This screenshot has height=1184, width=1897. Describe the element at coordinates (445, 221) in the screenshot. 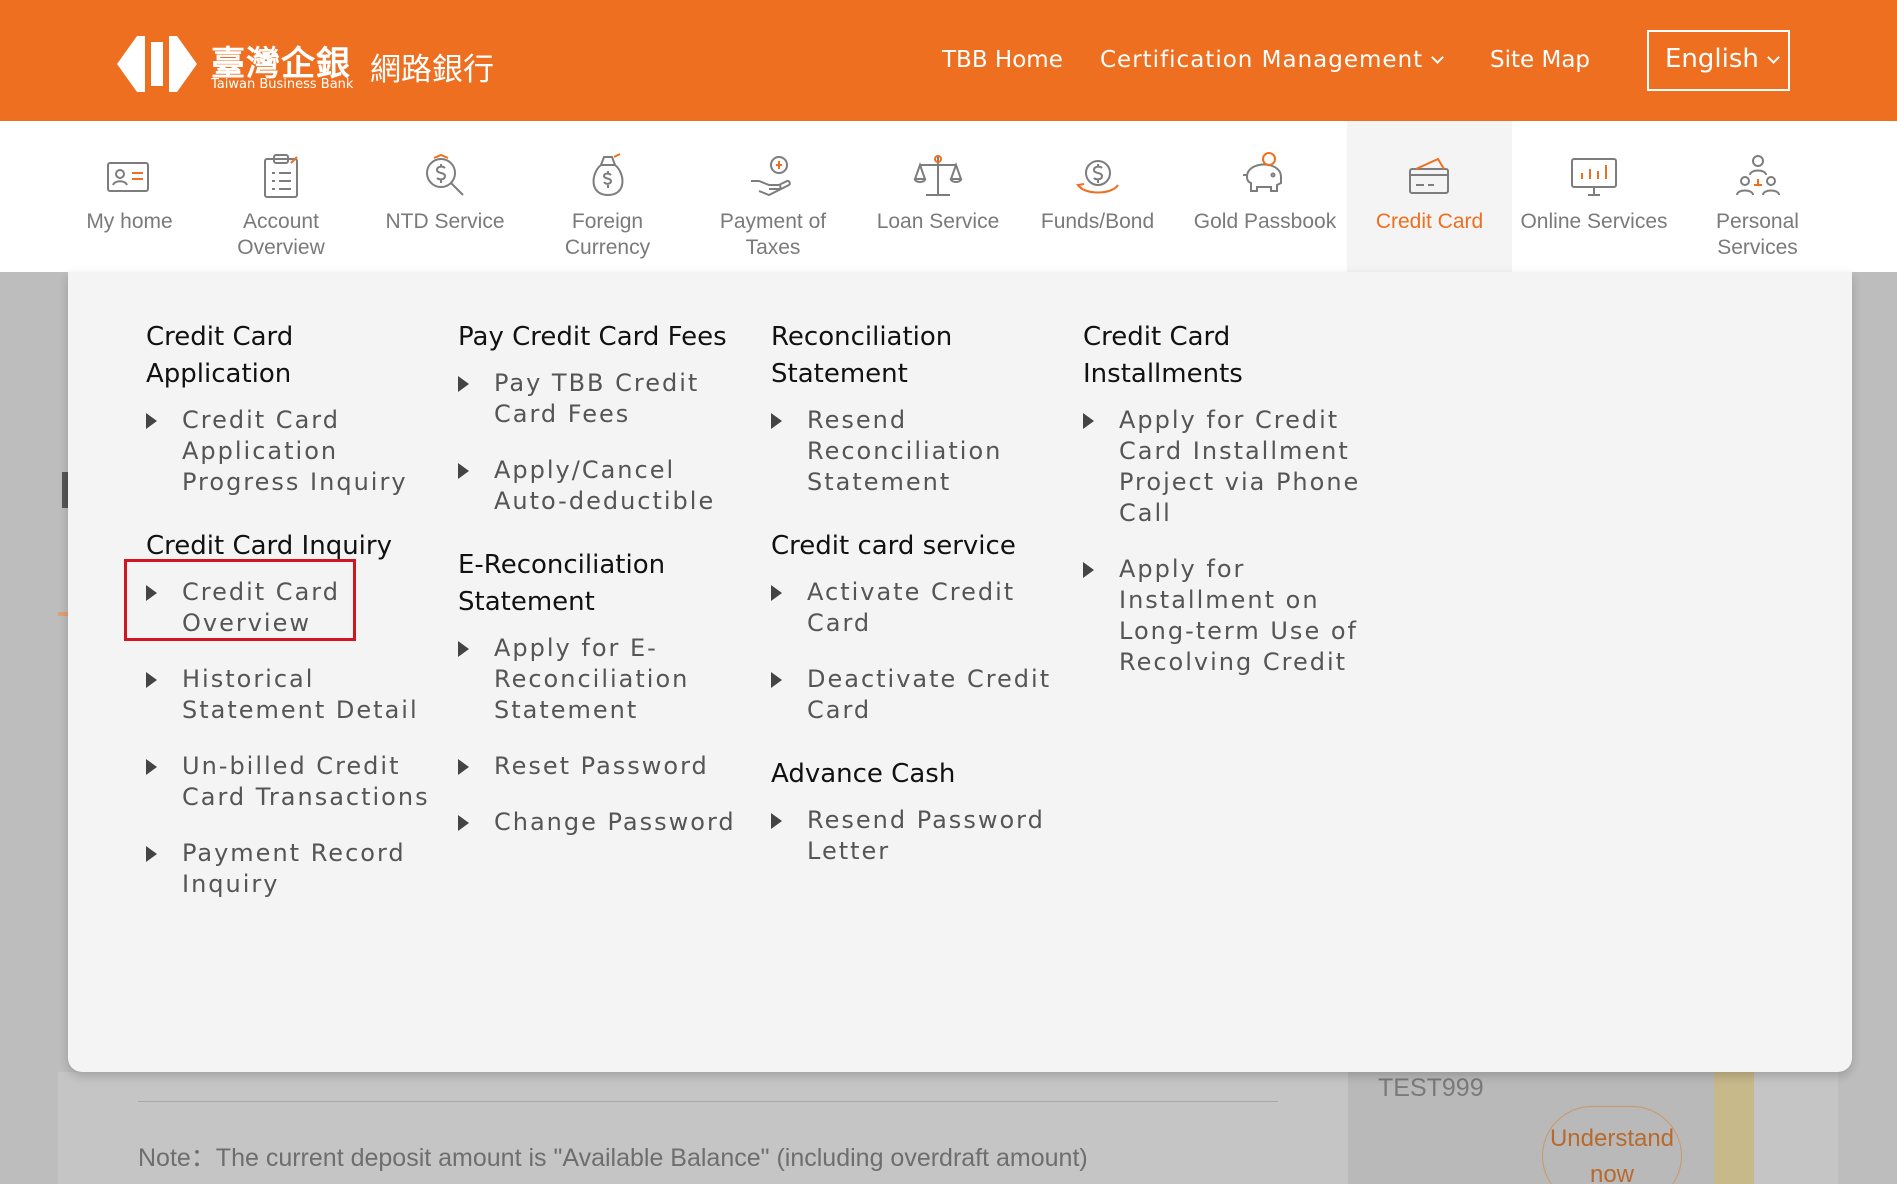

I see `nav-label: NTD Service` at that location.